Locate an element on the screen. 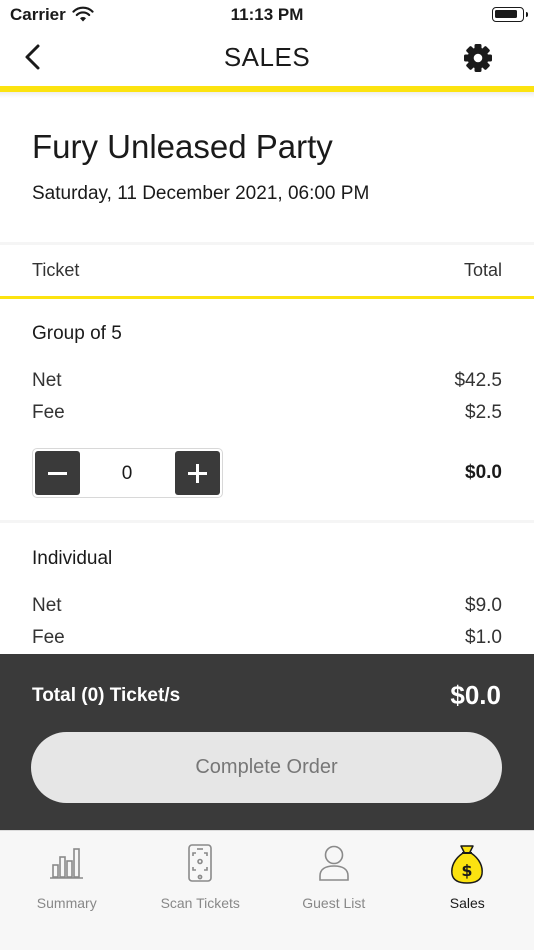 The width and height of the screenshot is (534, 950). tab-summary: Summary is located at coordinates (67, 876).